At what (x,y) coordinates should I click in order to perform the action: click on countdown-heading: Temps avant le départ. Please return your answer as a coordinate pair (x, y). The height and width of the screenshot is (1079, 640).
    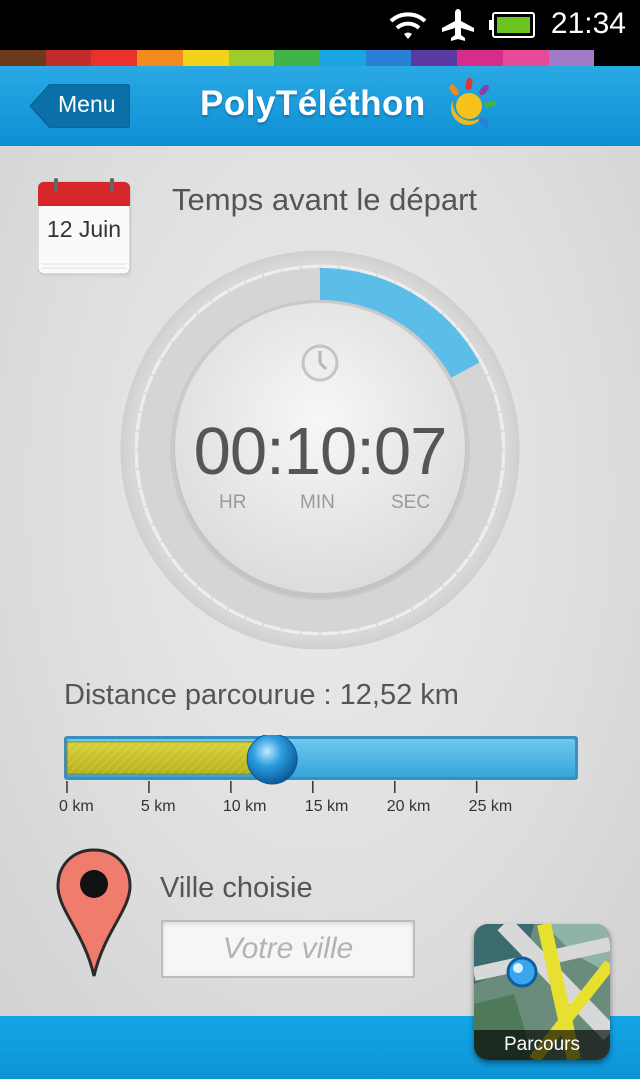
    Looking at the image, I should click on (325, 199).